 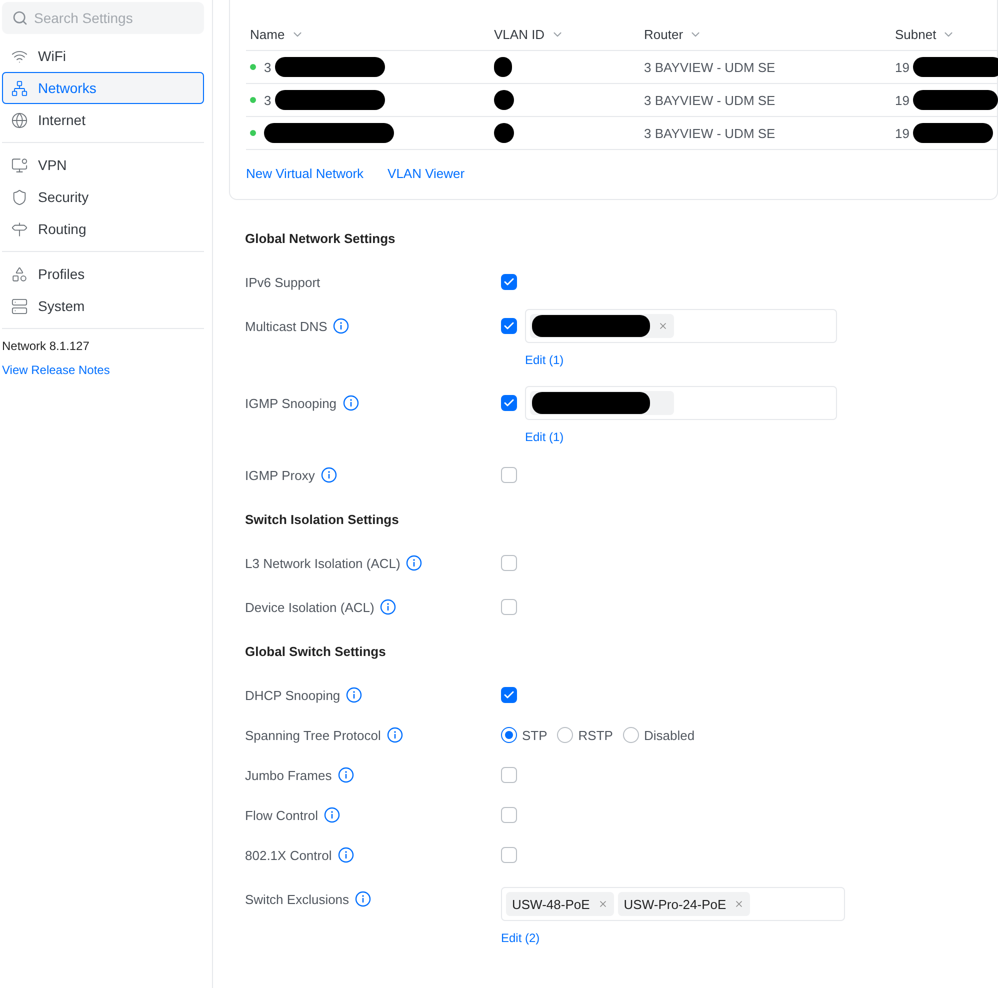 I want to click on shield-icon, so click(x=19, y=197).